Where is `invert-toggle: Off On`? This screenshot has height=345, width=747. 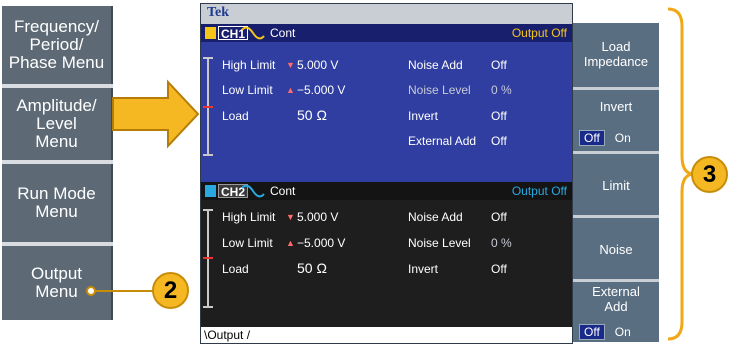 invert-toggle: Off On is located at coordinates (605, 138).